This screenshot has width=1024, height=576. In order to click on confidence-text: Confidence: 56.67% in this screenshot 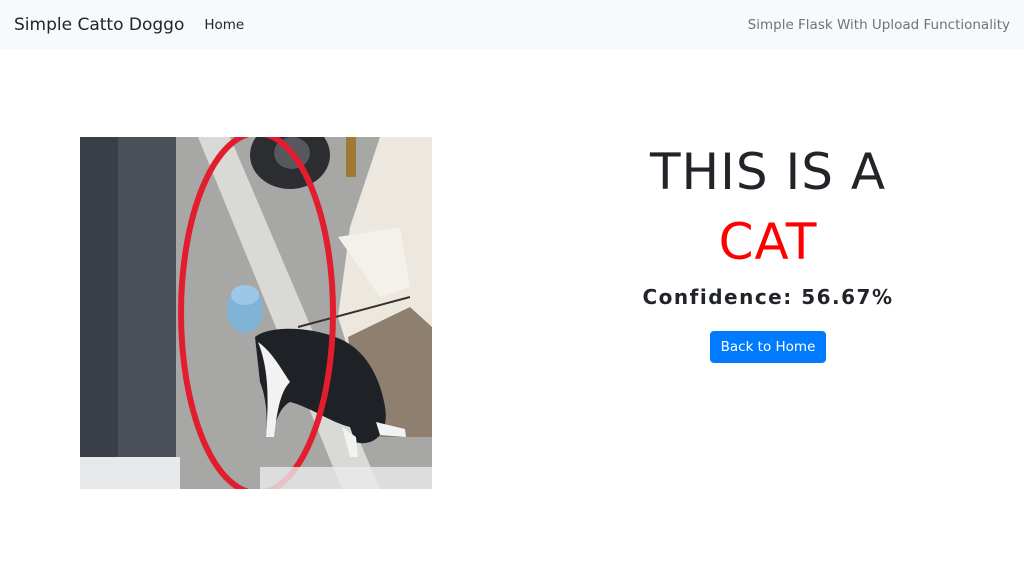, I will do `click(768, 297)`.